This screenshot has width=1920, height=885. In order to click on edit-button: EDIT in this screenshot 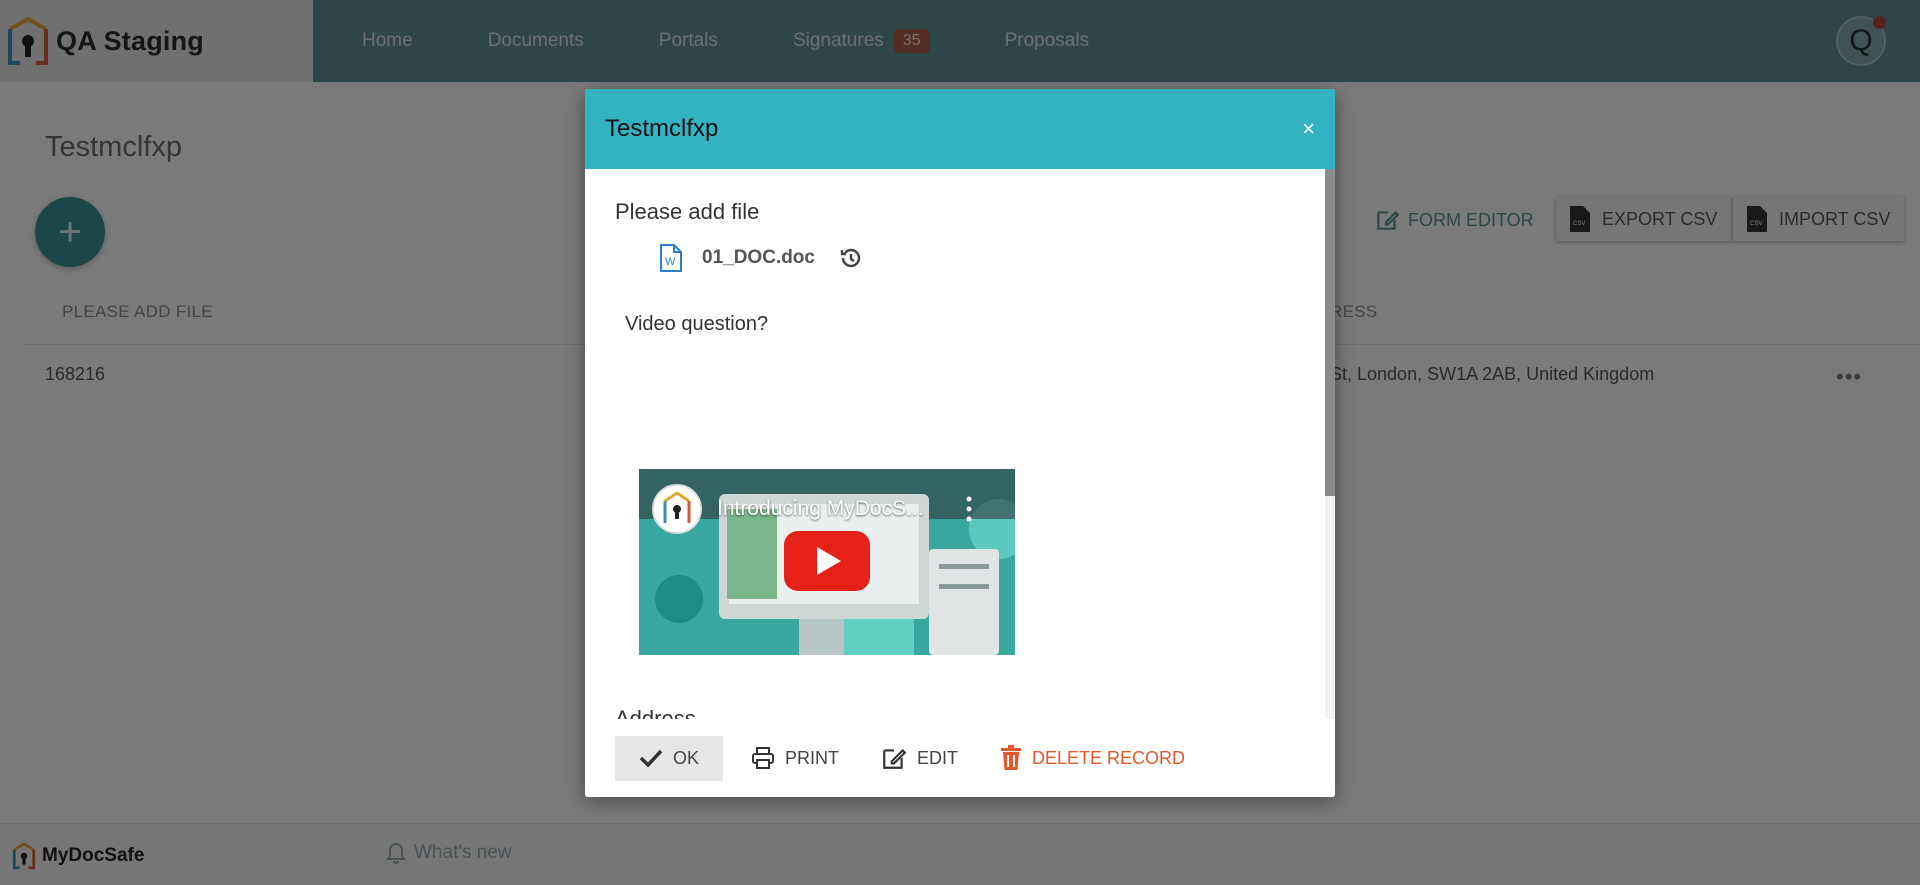, I will do `click(919, 758)`.